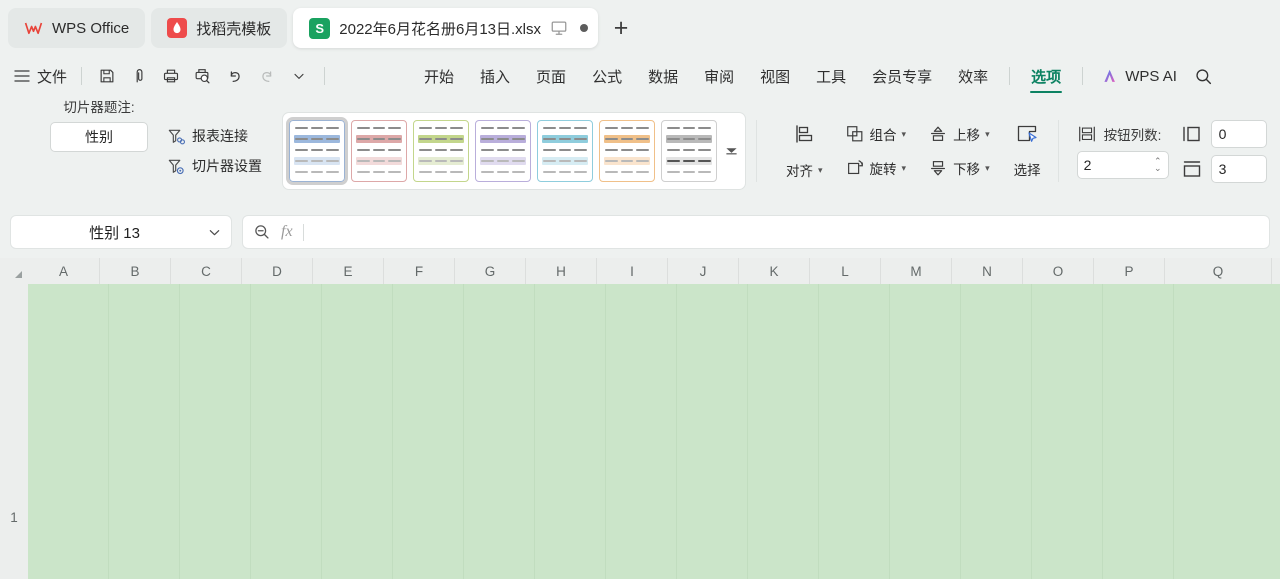 The height and width of the screenshot is (579, 1280). I want to click on move-down-button: 下移 ▾, so click(959, 168).